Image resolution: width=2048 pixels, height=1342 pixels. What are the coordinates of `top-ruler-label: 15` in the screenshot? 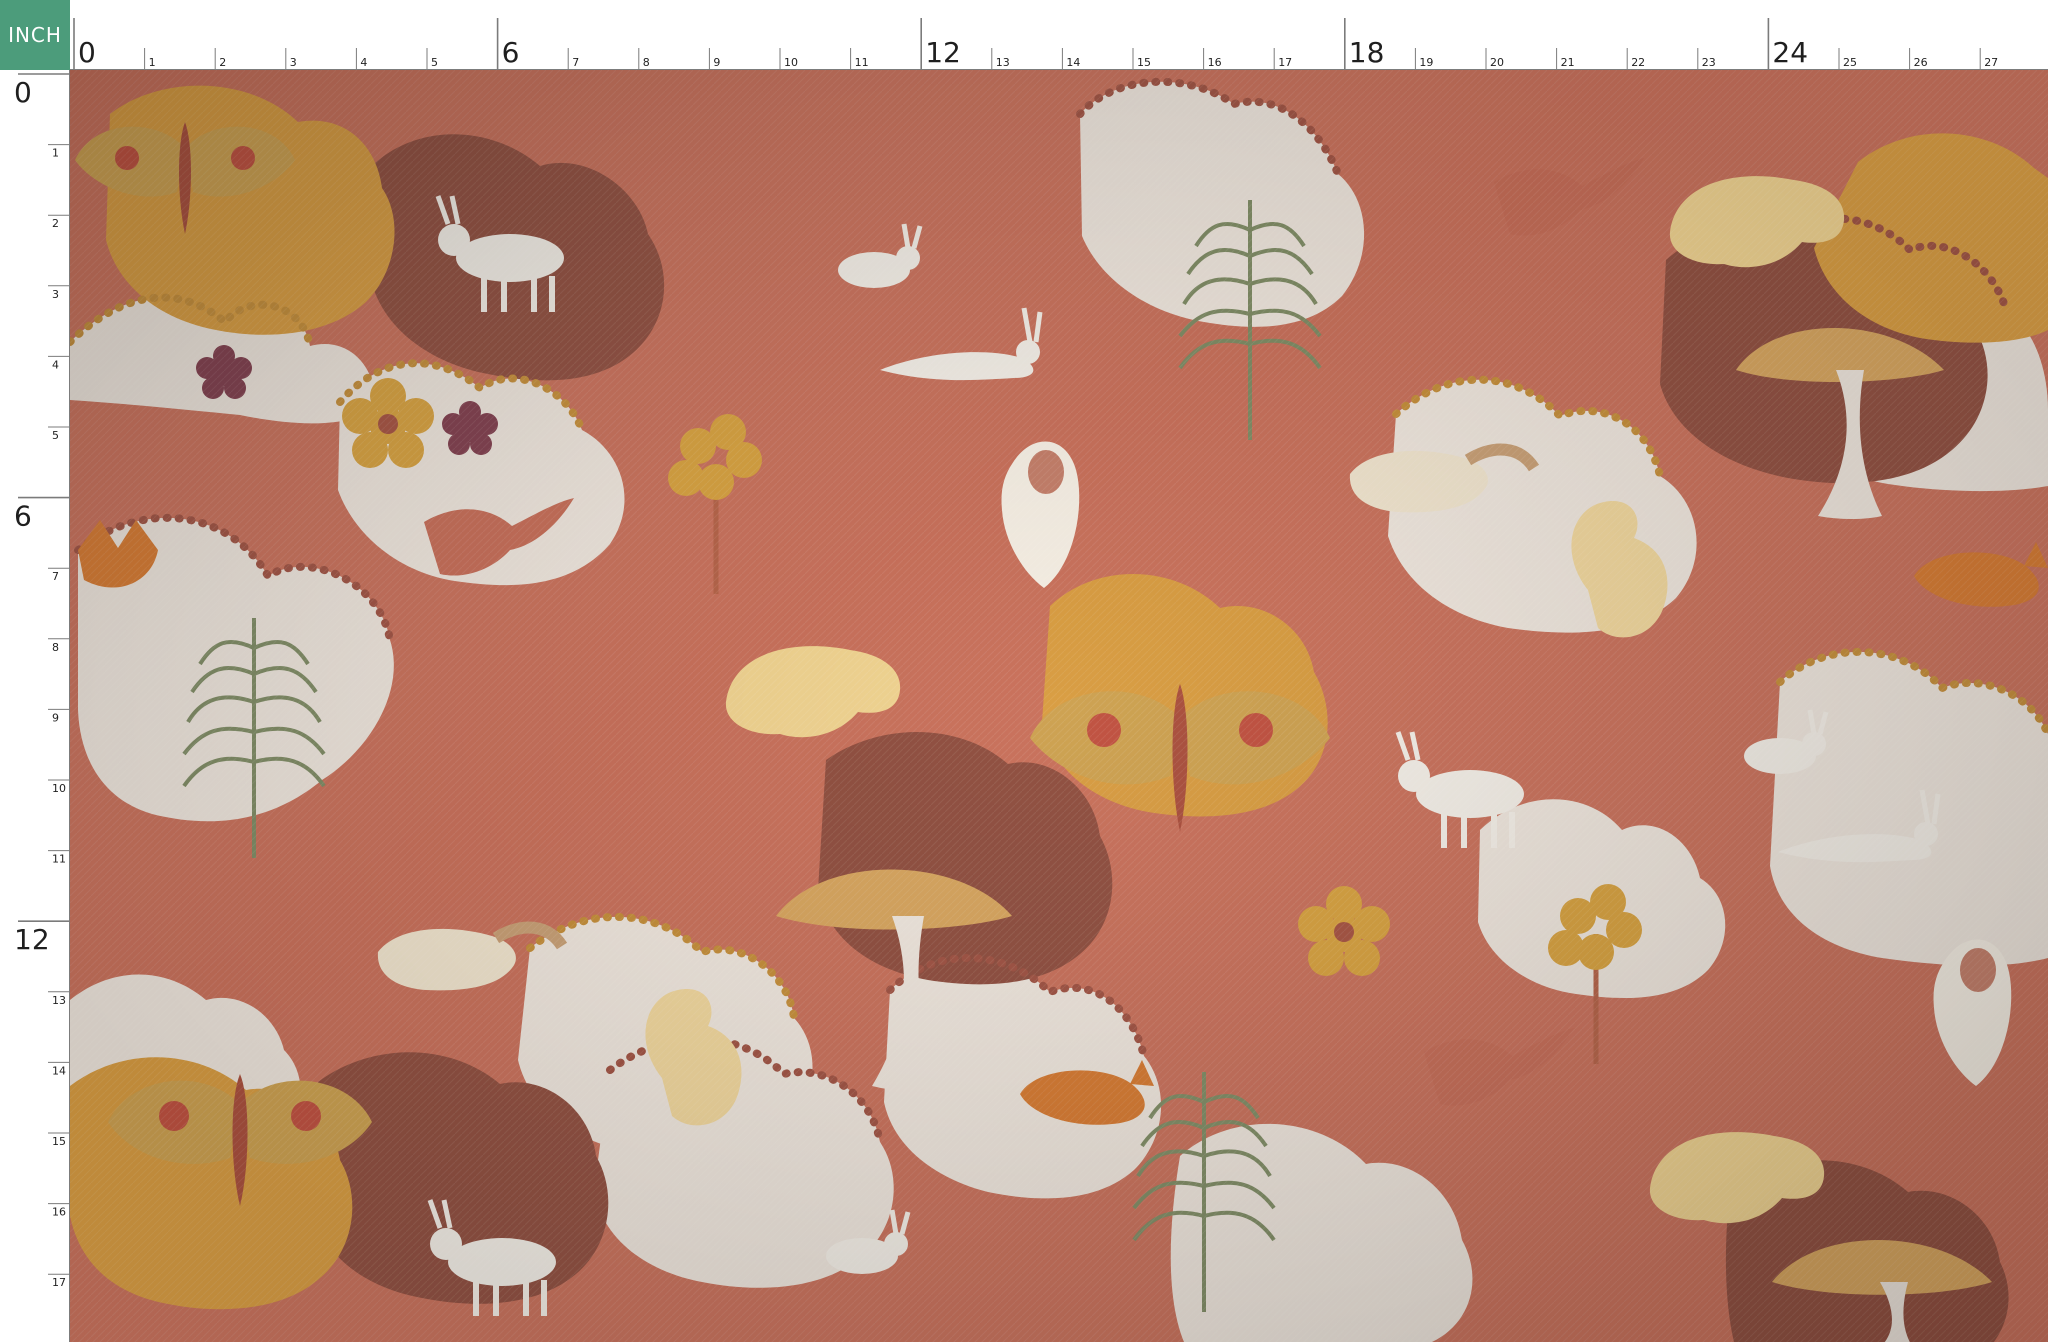 It's located at (1144, 62).